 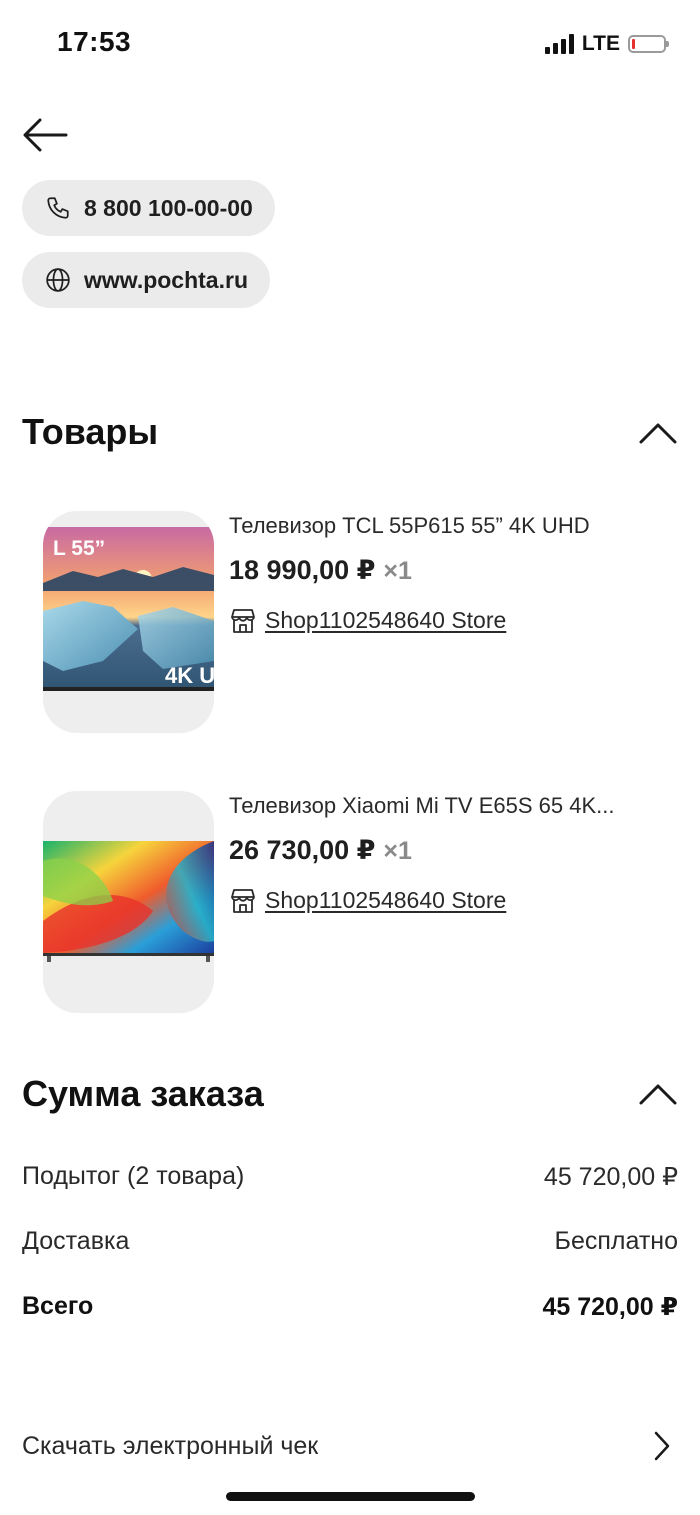 I want to click on product-price: 26 730,00 ₽, so click(x=302, y=850).